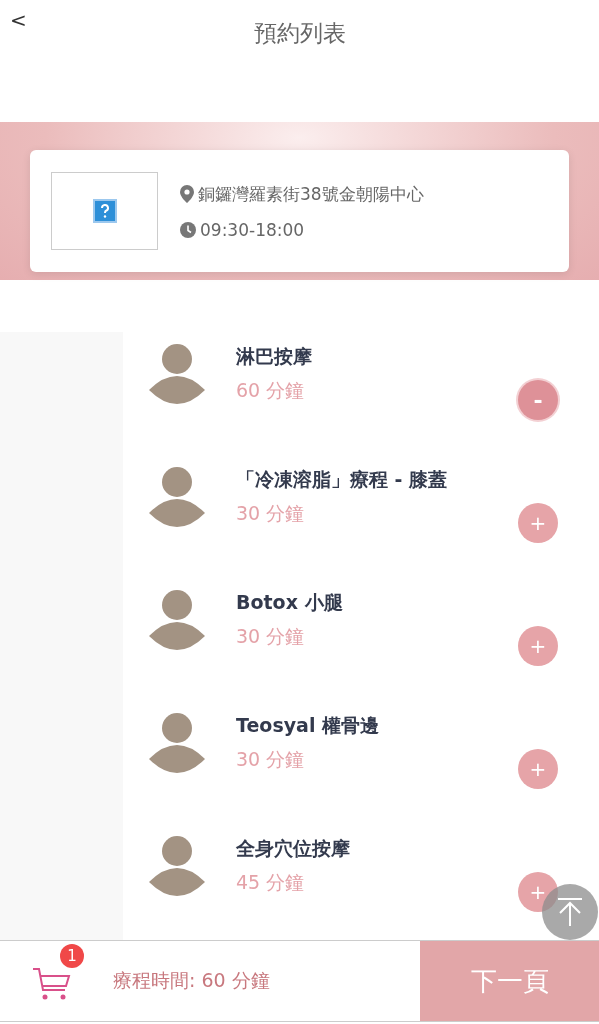  Describe the element at coordinates (538, 400) in the screenshot. I see `toggle-service-button: -` at that location.